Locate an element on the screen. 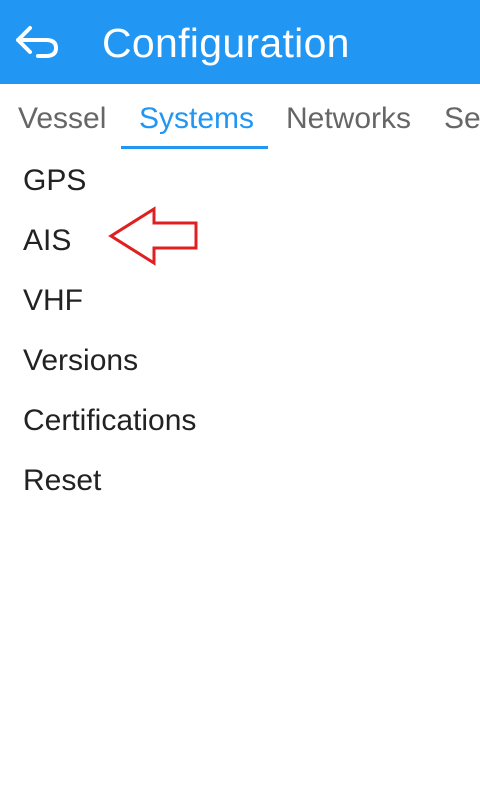 This screenshot has width=480, height=800. app-bar: Configuration is located at coordinates (240, 42).